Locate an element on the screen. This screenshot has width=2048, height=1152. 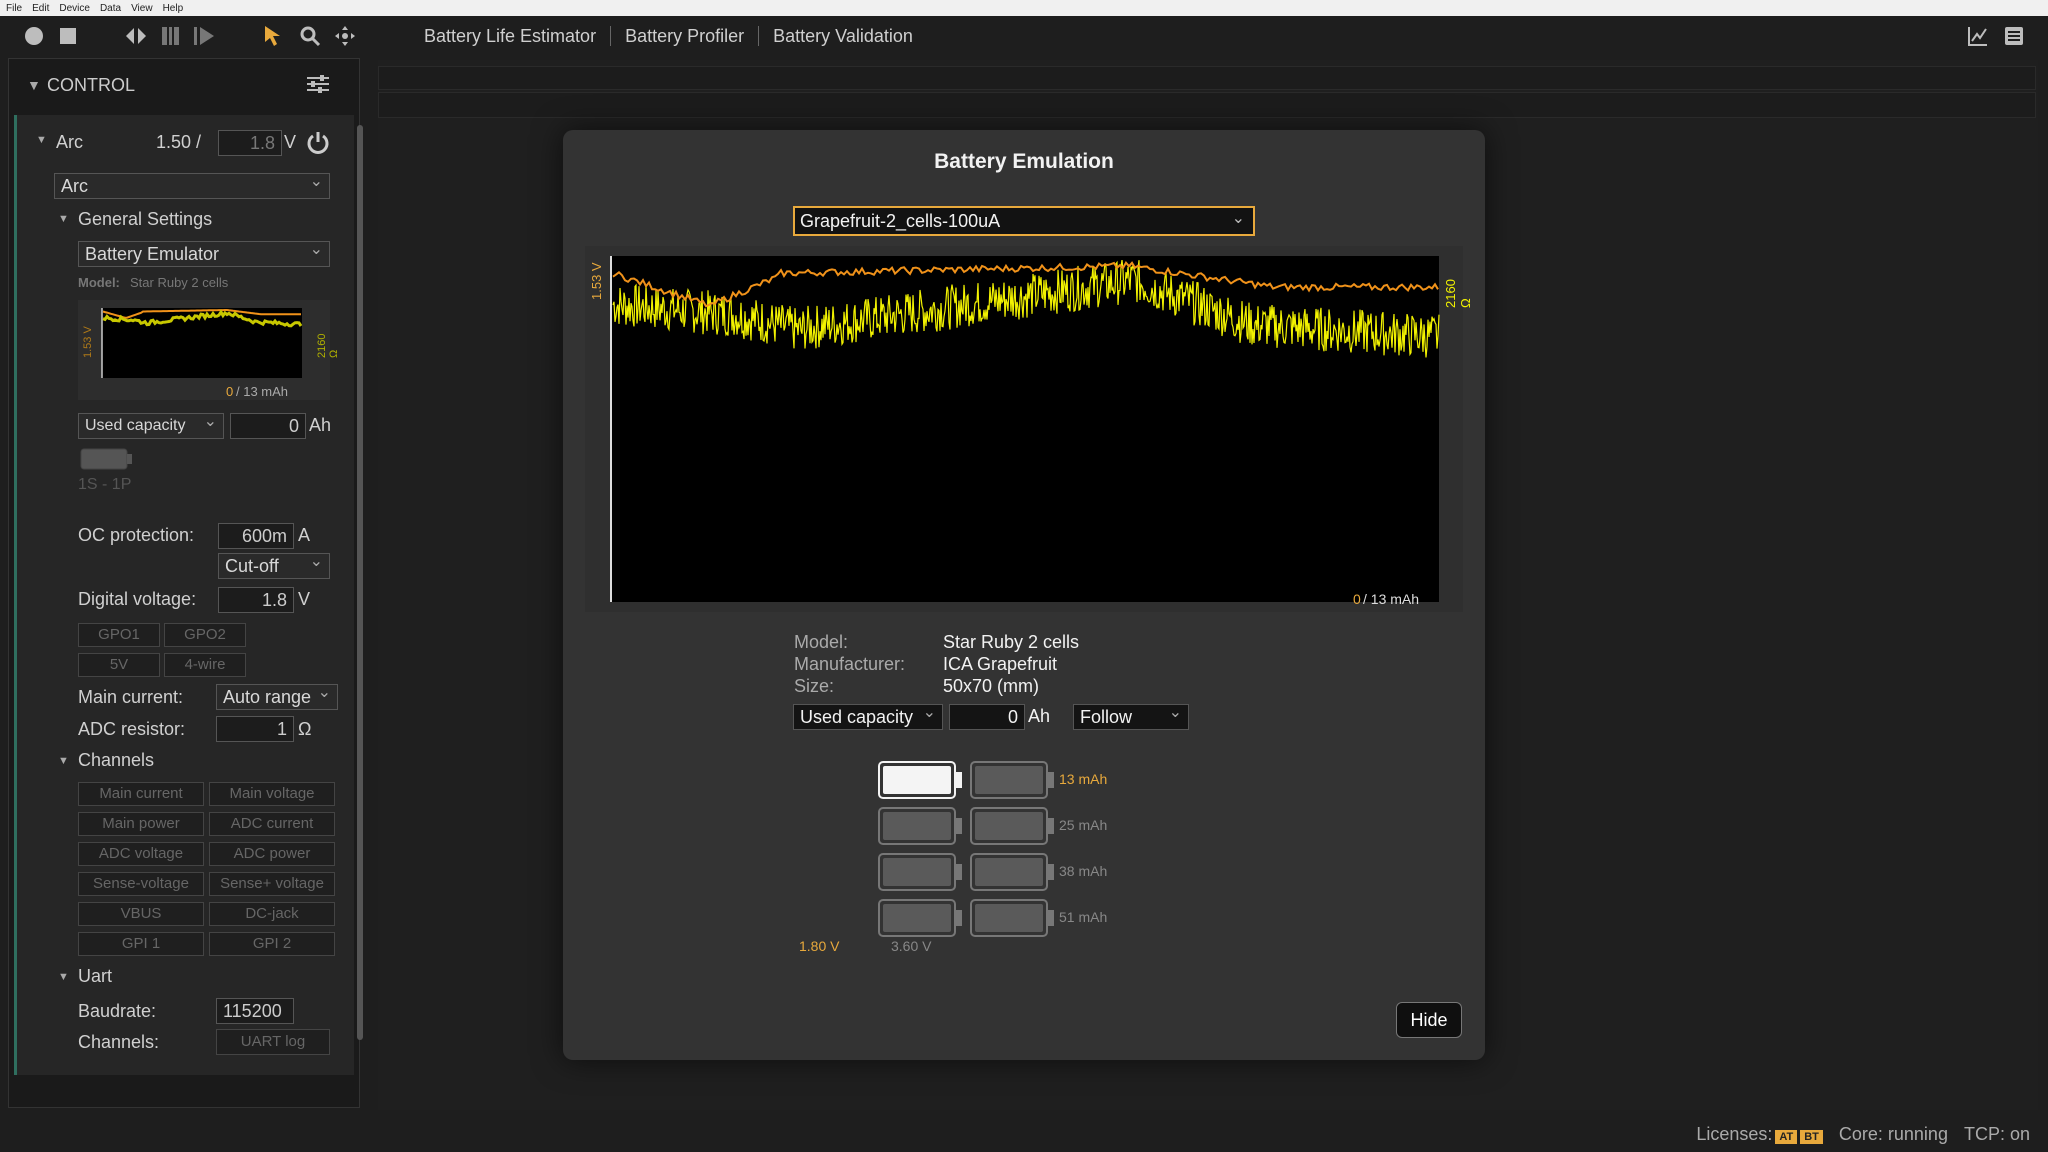
core-status: Core: running is located at coordinates (1893, 1133).